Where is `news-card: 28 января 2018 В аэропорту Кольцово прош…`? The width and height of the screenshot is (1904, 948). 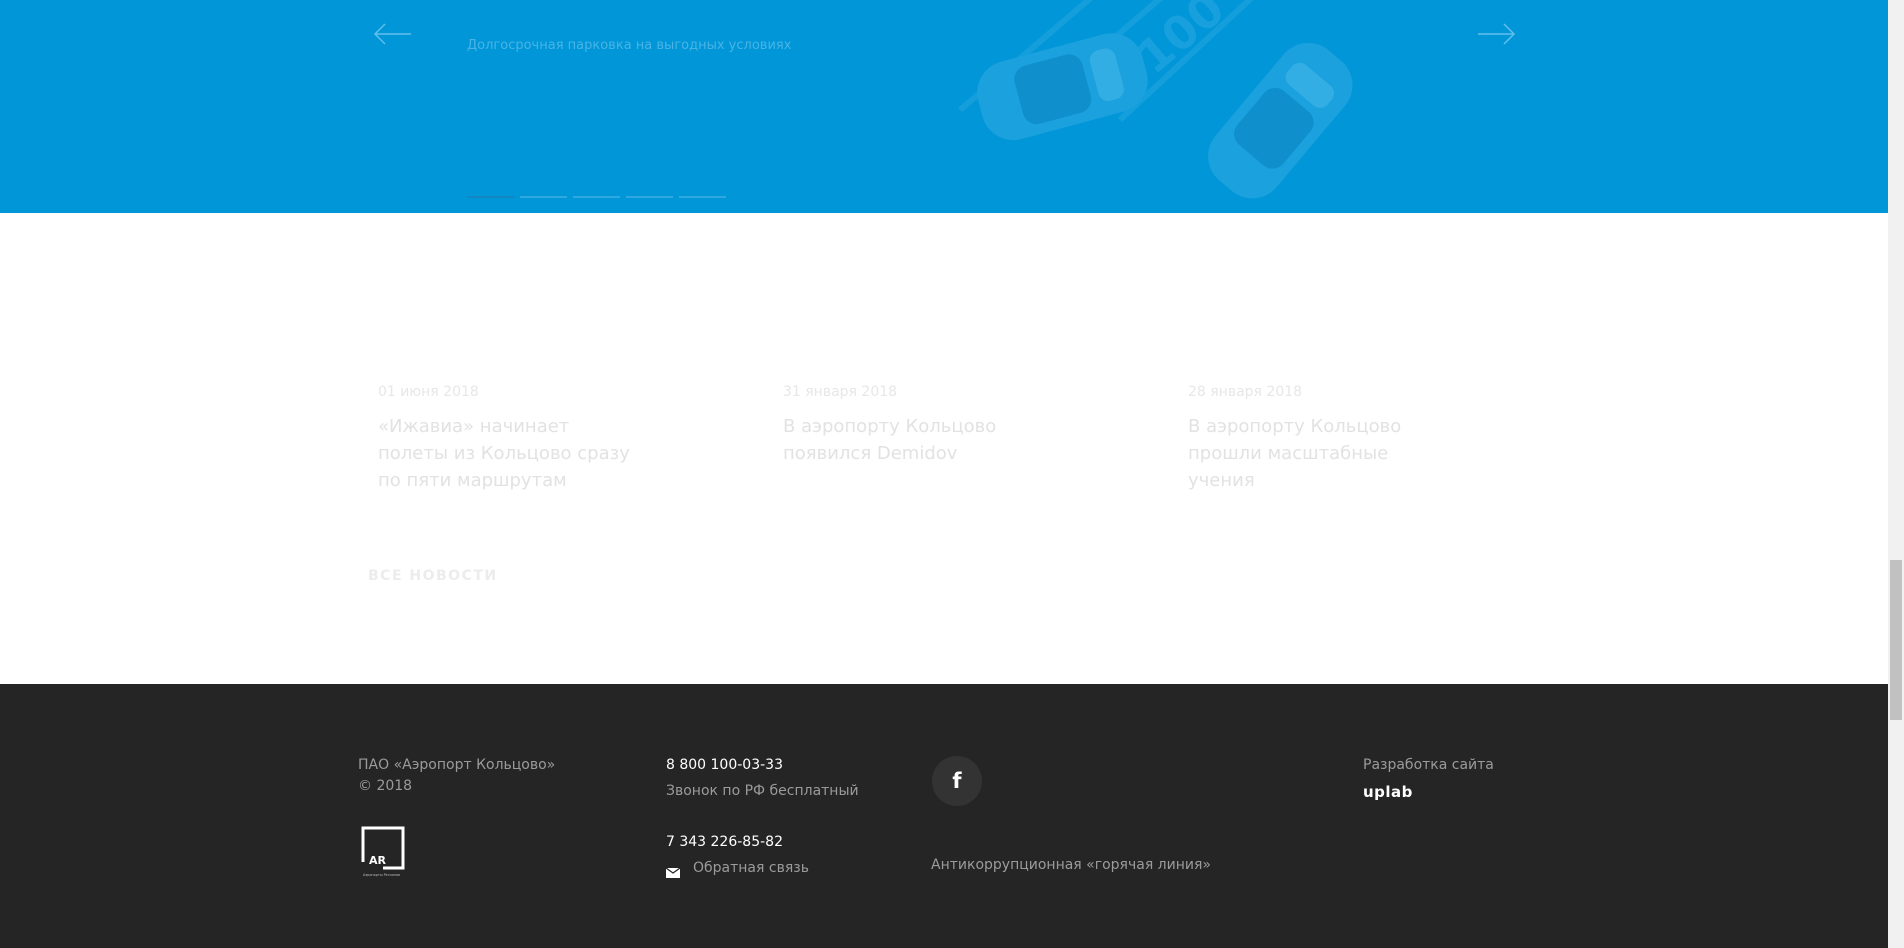 news-card: 28 января 2018 В аэропорту Кольцово прош… is located at coordinates (1328, 439).